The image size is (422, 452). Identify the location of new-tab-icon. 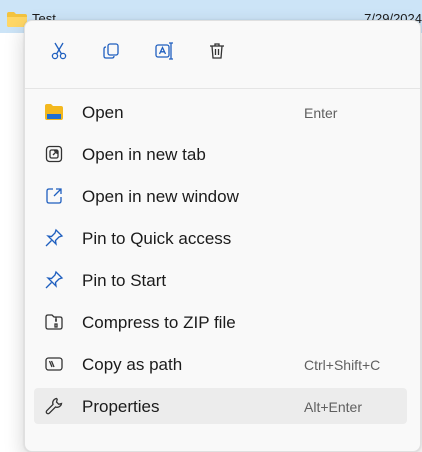
(54, 154).